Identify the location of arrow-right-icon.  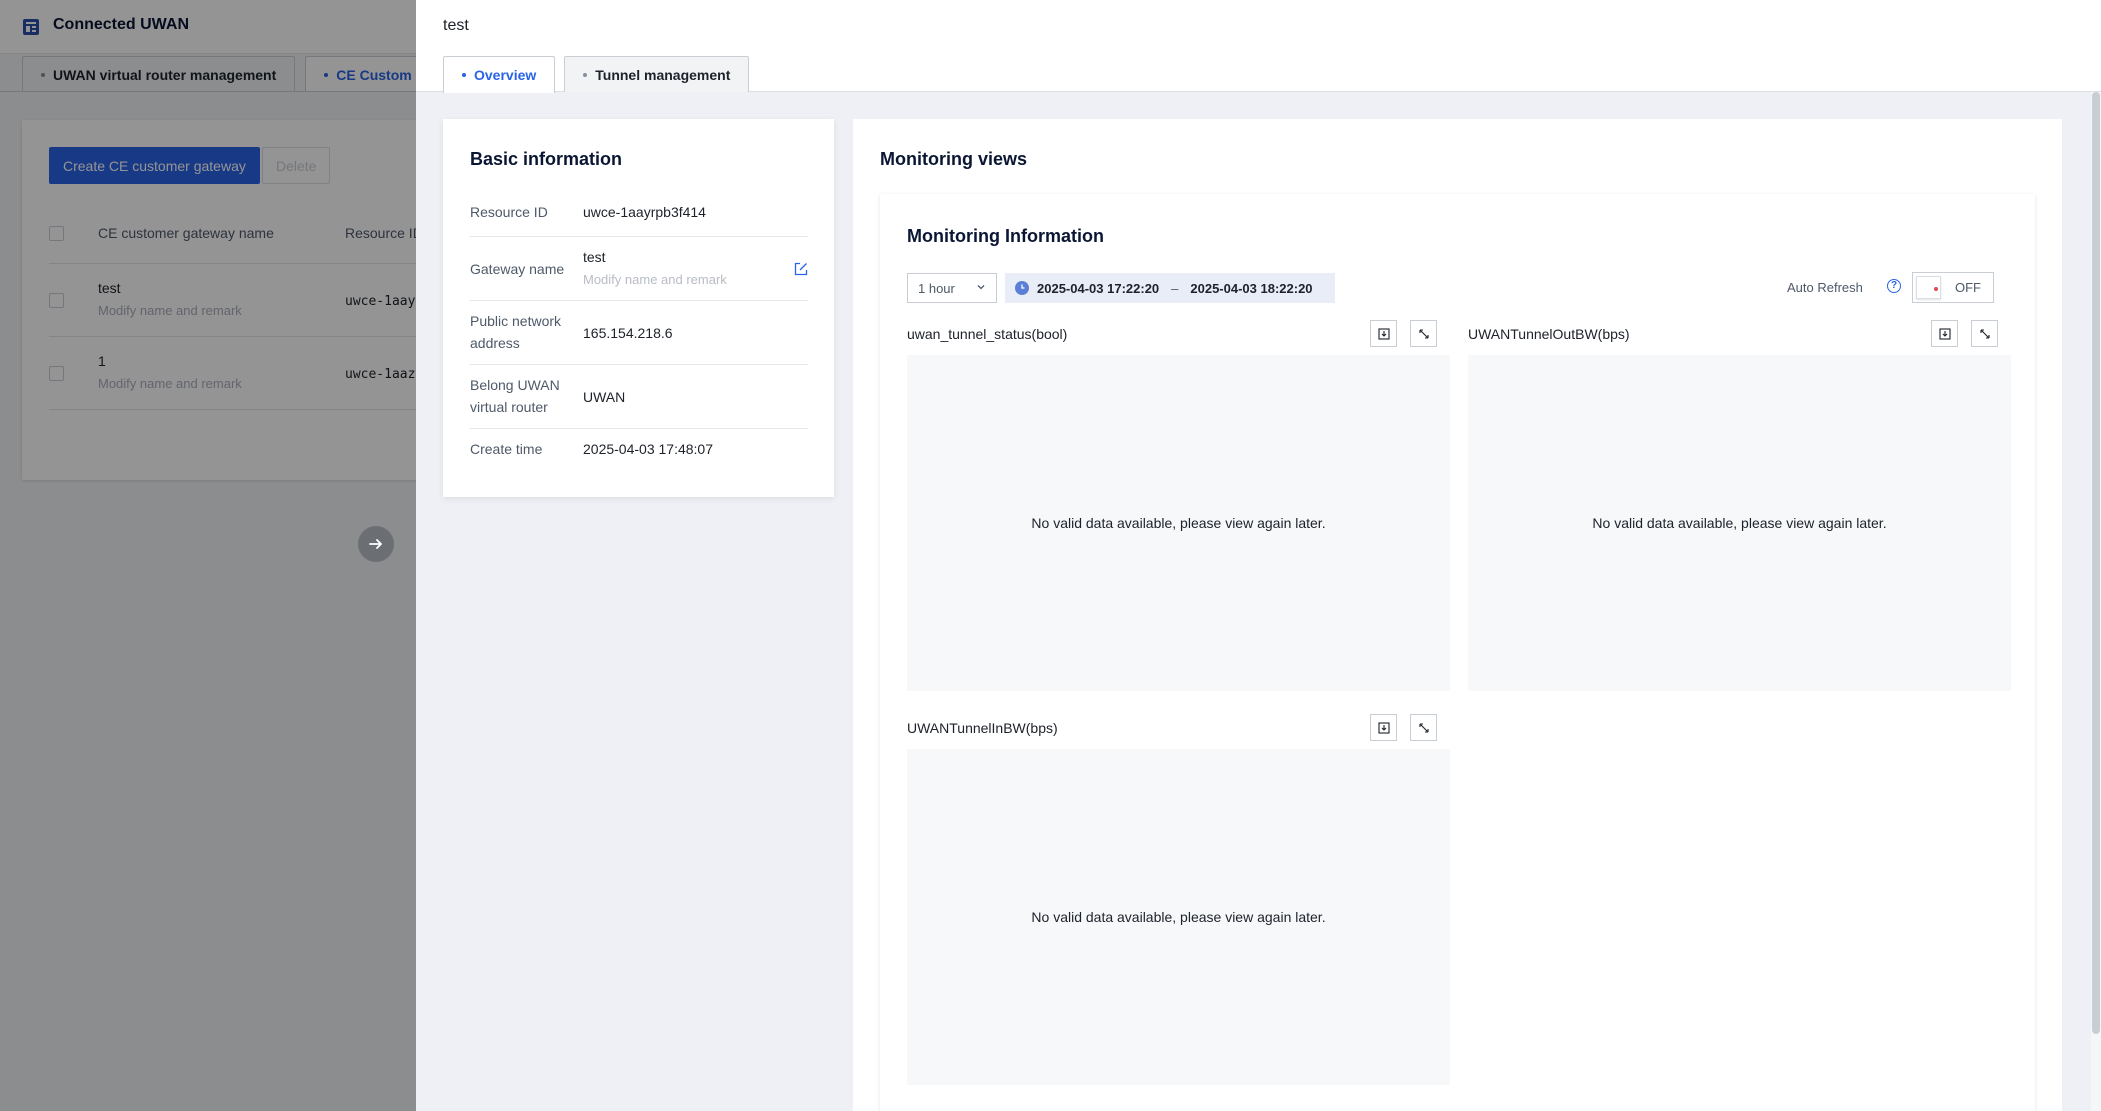
(375, 544).